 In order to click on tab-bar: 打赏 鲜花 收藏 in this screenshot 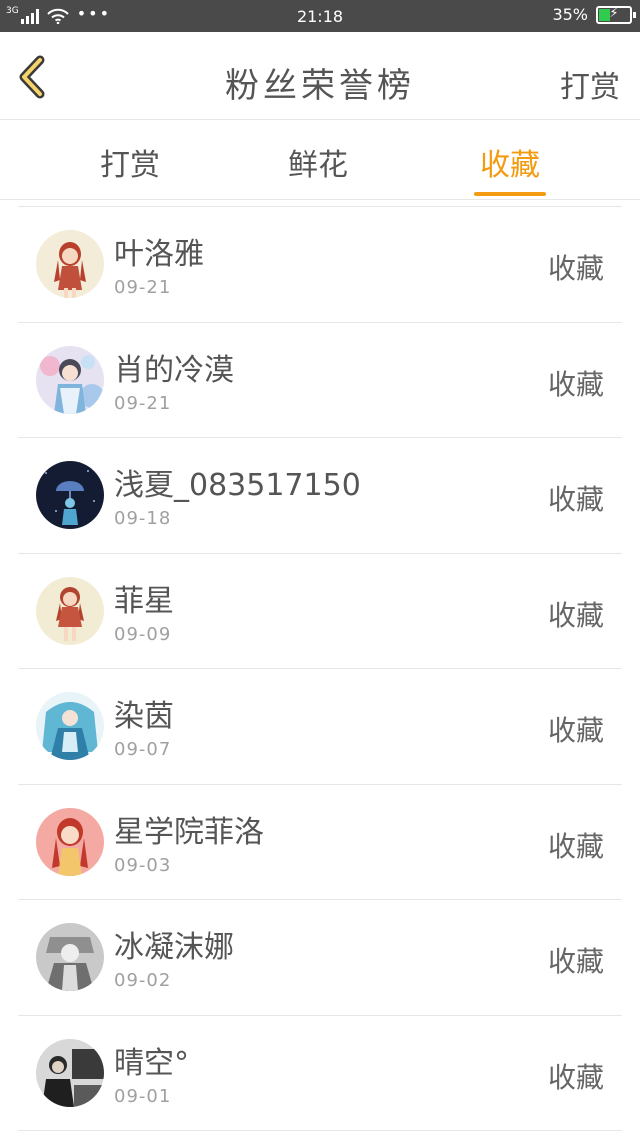, I will do `click(320, 160)`.